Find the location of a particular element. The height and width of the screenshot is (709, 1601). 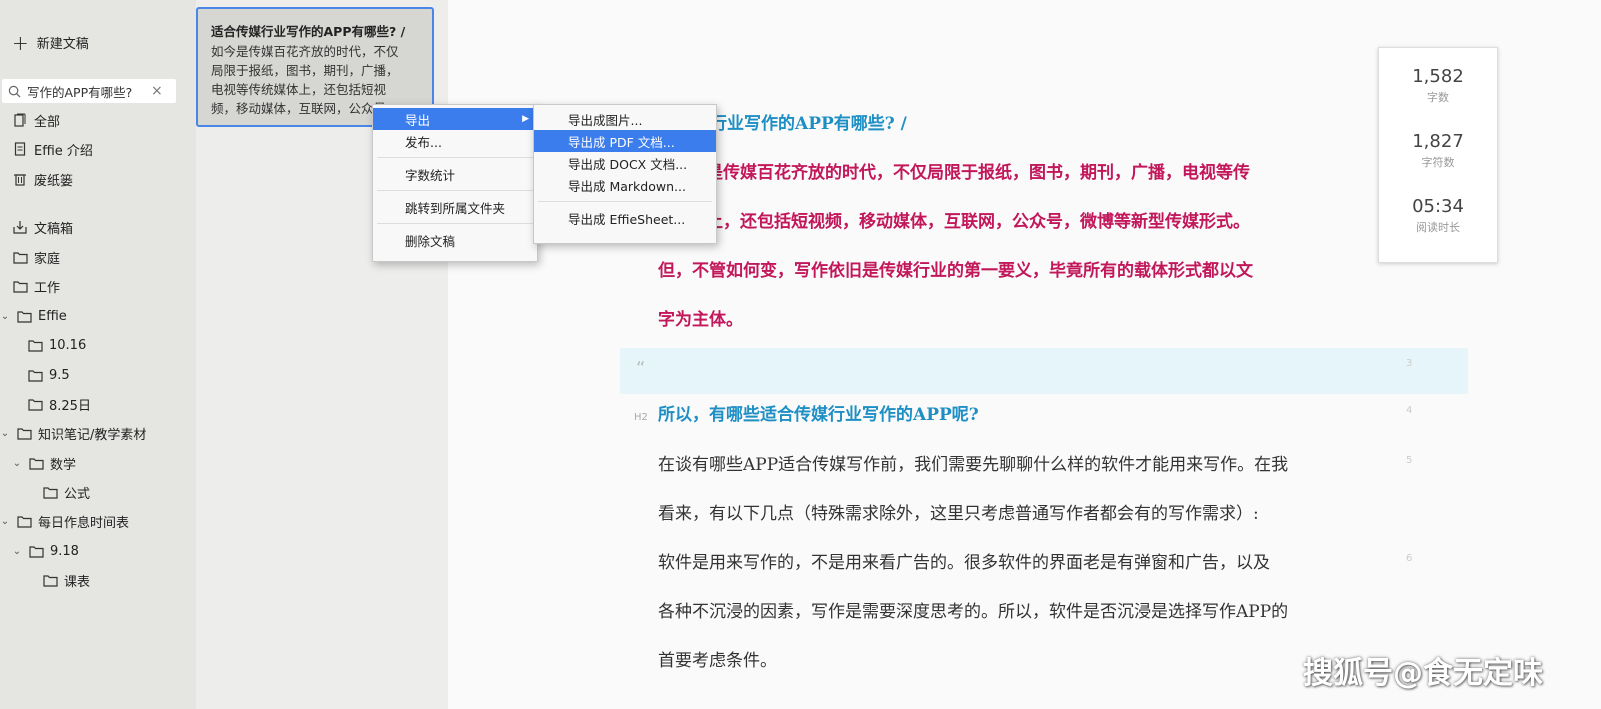

sidebar-item-inbox: 文稿箱 is located at coordinates (42, 227).